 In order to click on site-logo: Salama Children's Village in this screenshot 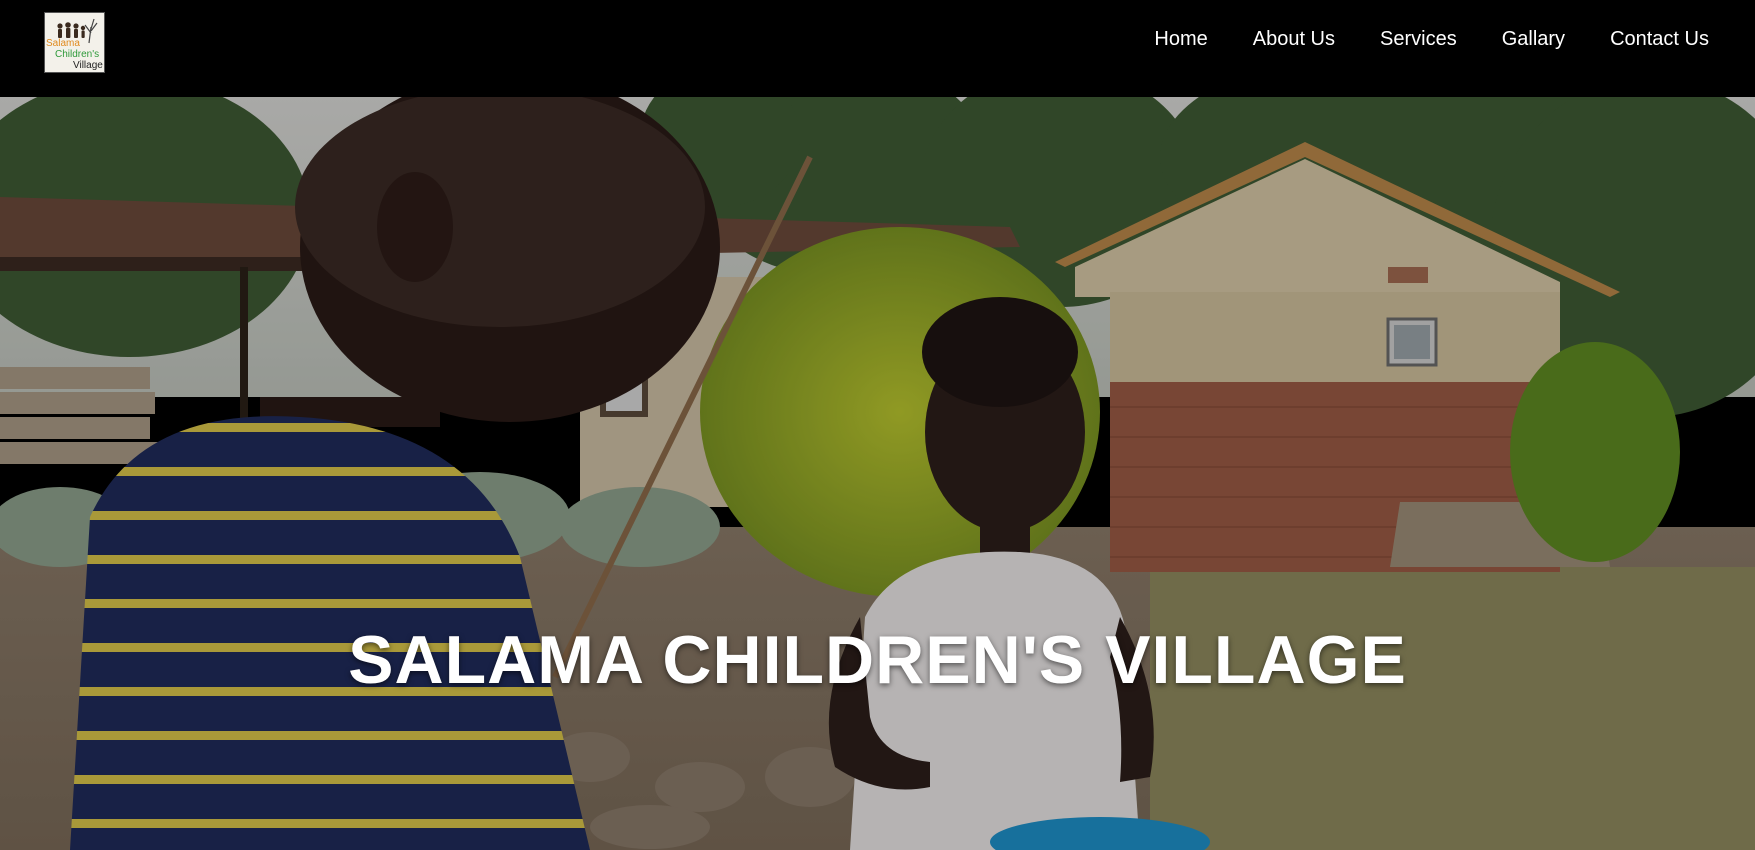, I will do `click(74, 42)`.